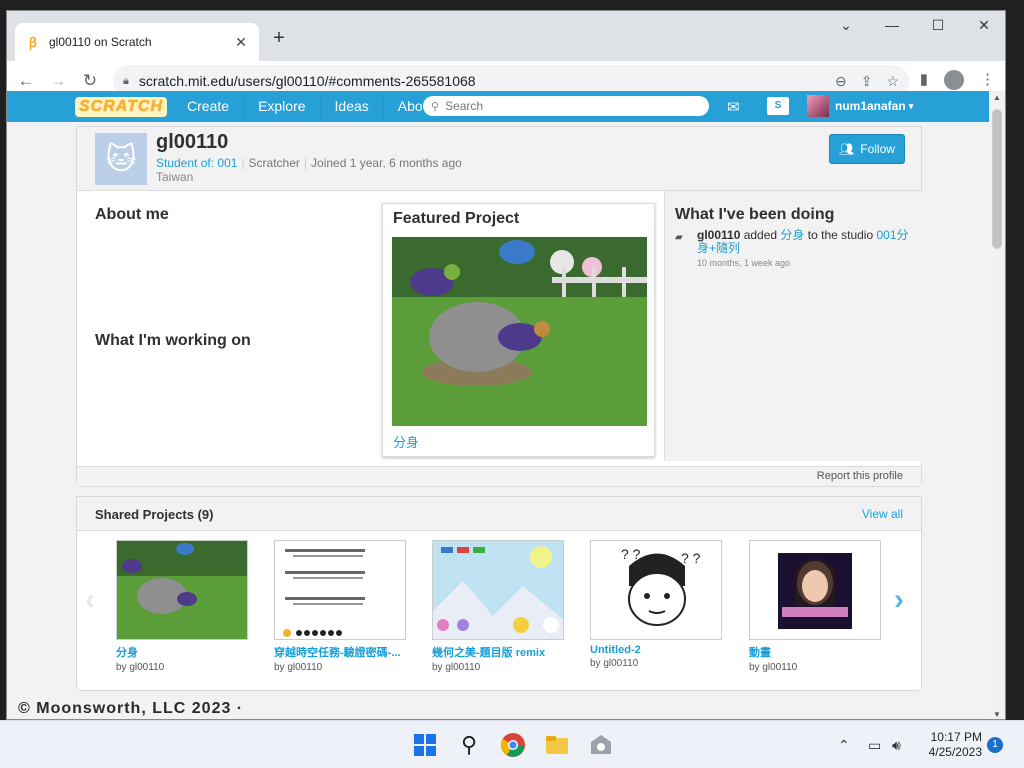 The height and width of the screenshot is (768, 1024). I want to click on student-of-label: Student of:, so click(185, 163).